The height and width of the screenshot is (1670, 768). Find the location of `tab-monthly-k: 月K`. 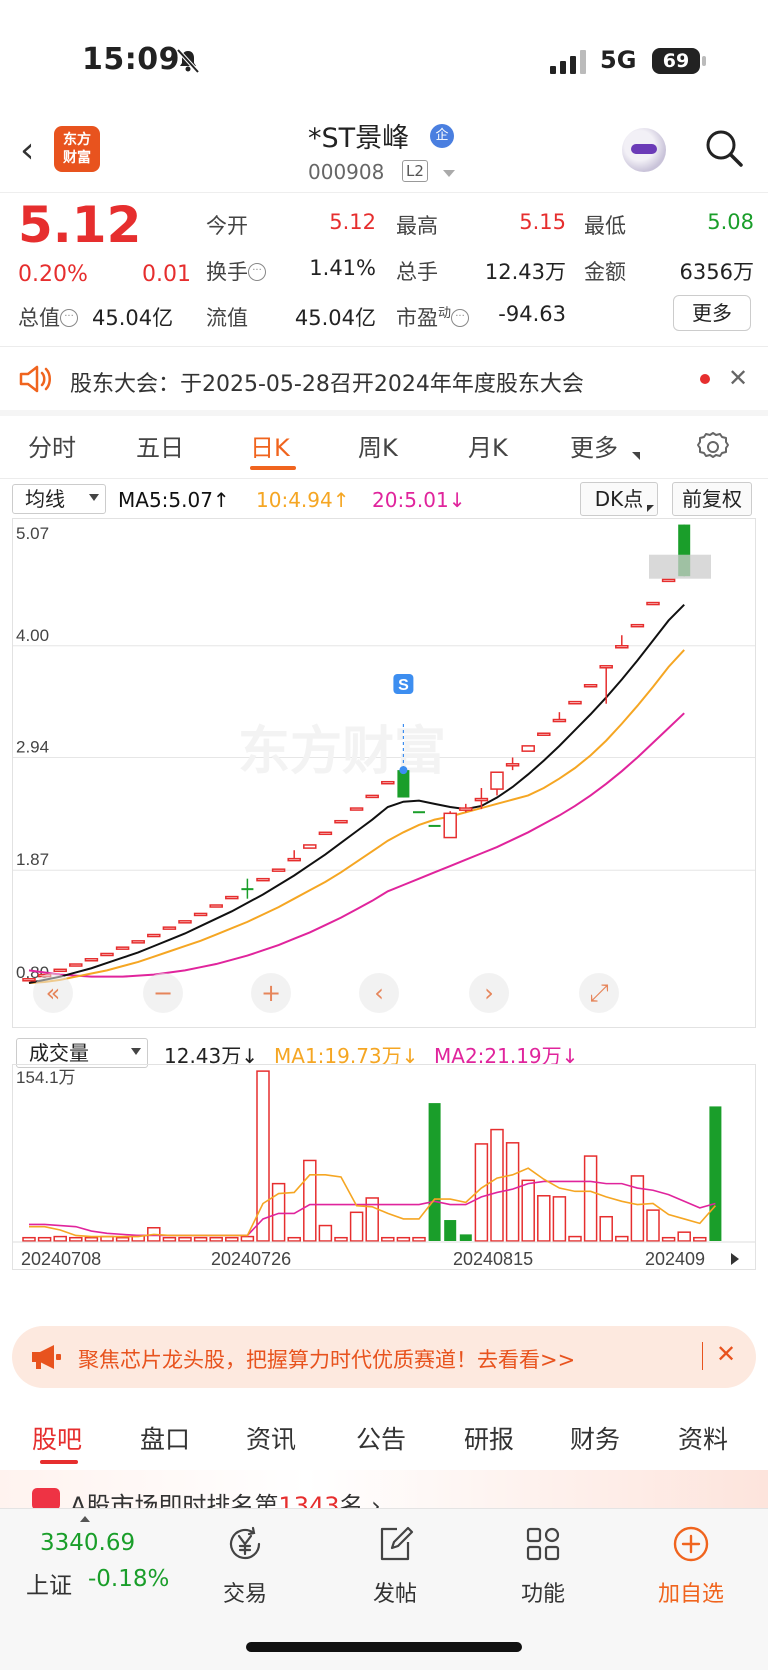

tab-monthly-k: 月K is located at coordinates (488, 445).